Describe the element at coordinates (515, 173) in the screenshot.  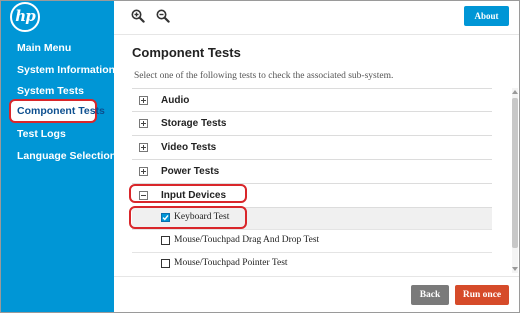
I see `scrollbar-thumb` at that location.